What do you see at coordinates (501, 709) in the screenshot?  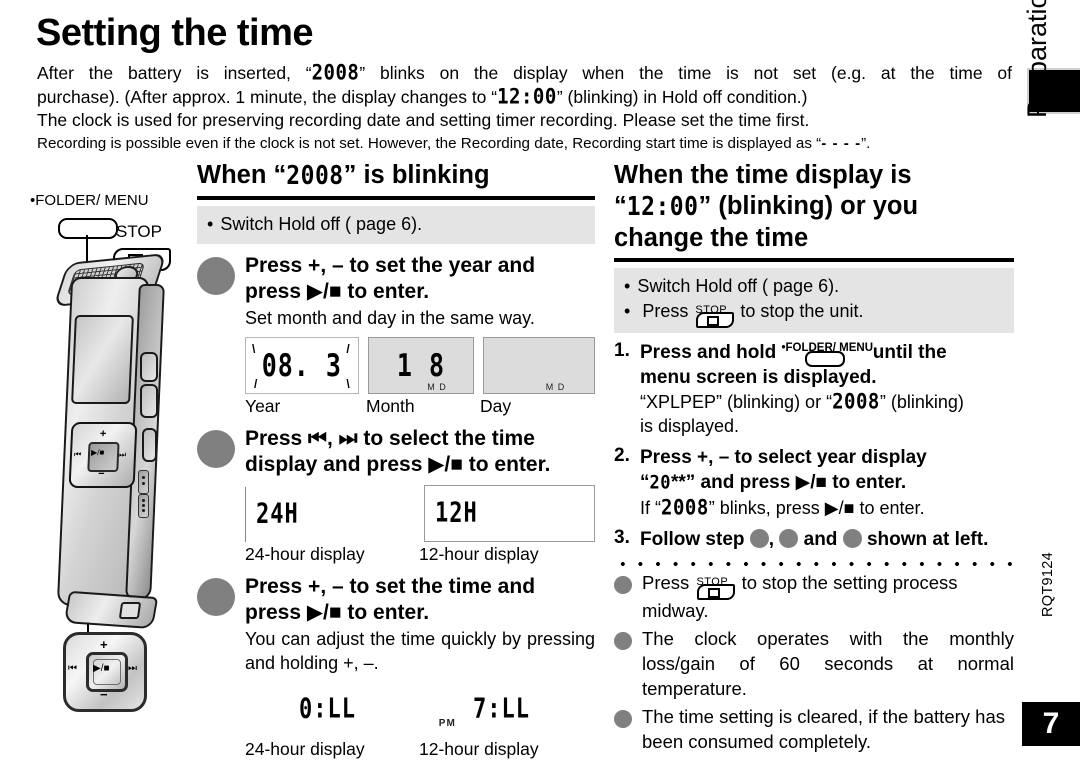 I see `lcd-panel-12h-set-value: 7:LL` at bounding box center [501, 709].